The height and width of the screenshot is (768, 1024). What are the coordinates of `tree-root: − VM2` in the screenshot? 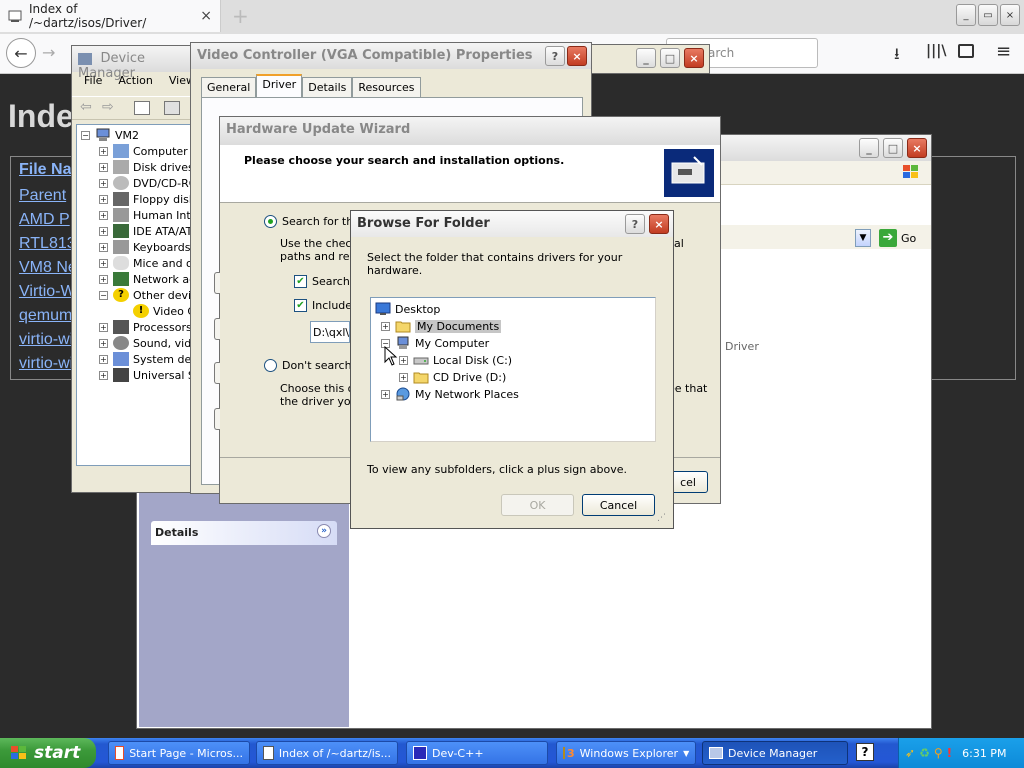 It's located at (110, 135).